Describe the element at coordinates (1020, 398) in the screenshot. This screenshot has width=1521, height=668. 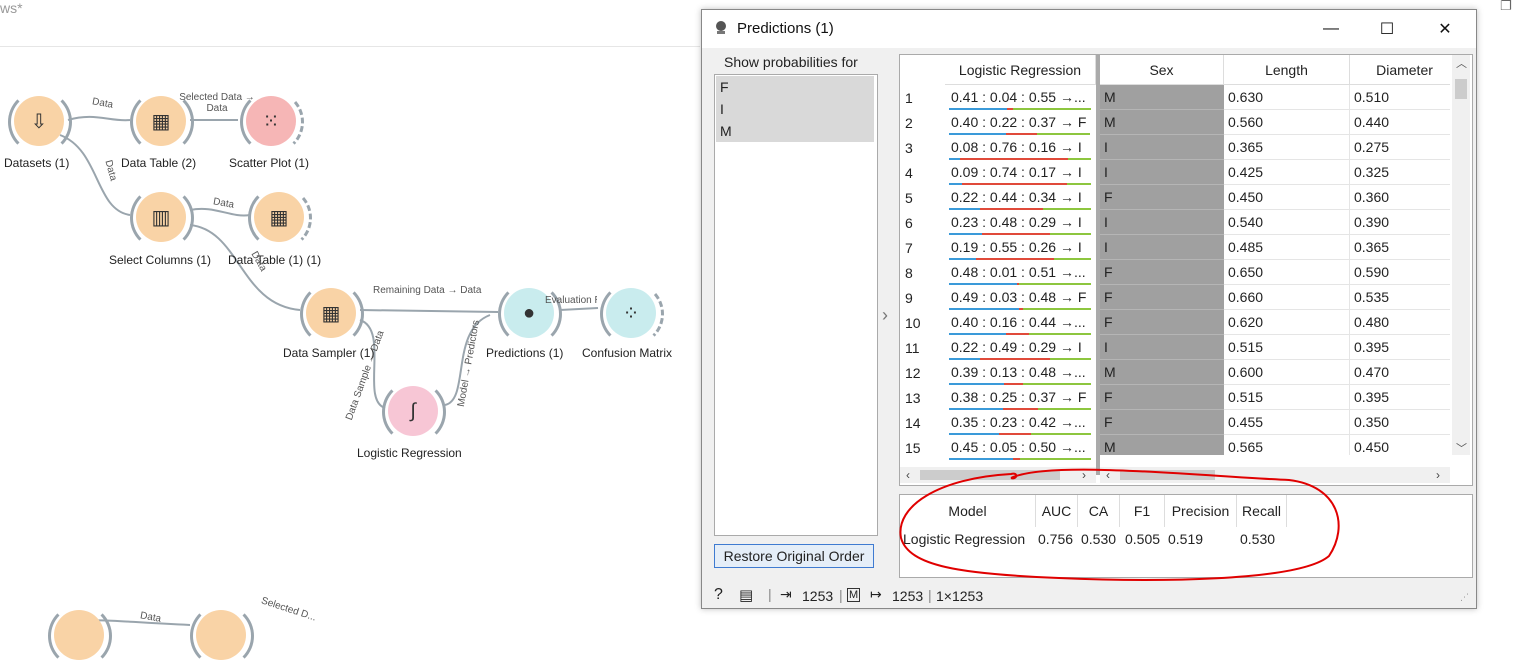
I see `prediction-cell: 0.38 : 0.25 : 0.37 → F` at that location.